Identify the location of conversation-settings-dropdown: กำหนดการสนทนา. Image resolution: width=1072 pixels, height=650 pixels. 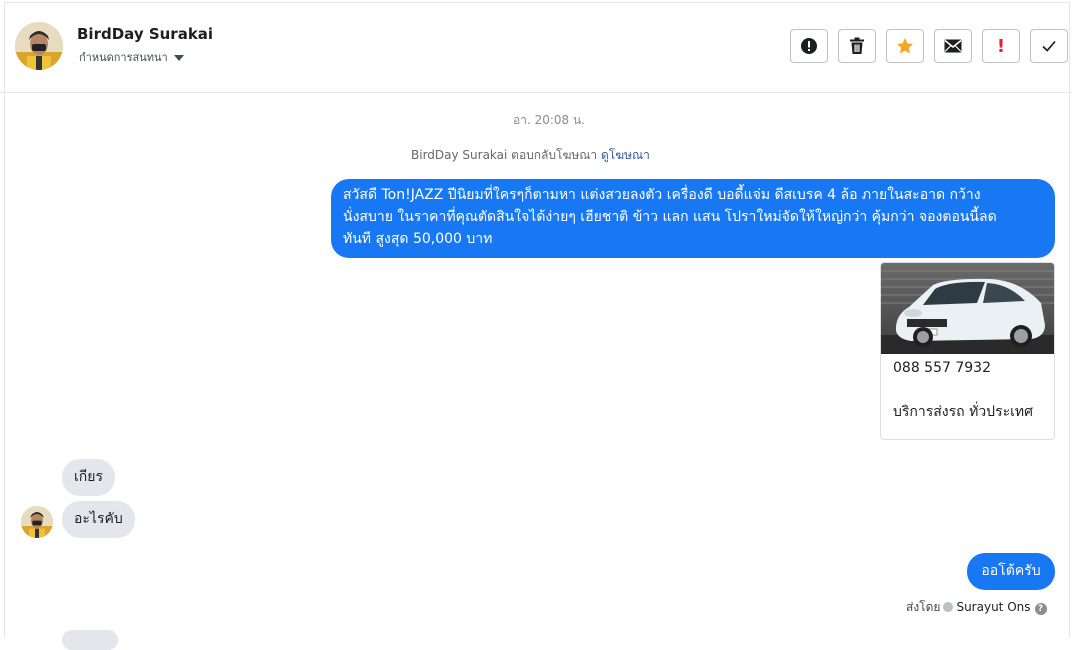
(131, 57).